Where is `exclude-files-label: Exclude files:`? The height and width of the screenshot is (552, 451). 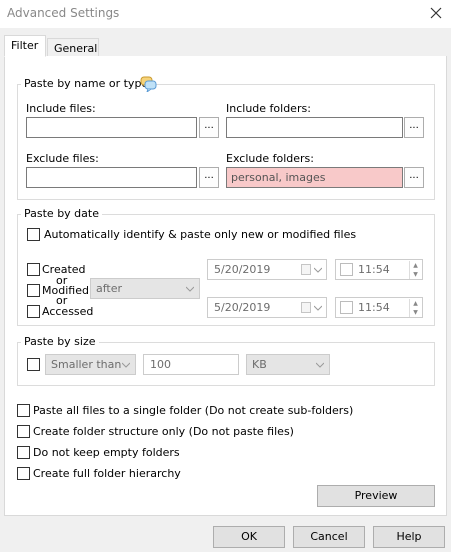 exclude-files-label: Exclude files: is located at coordinates (62, 158).